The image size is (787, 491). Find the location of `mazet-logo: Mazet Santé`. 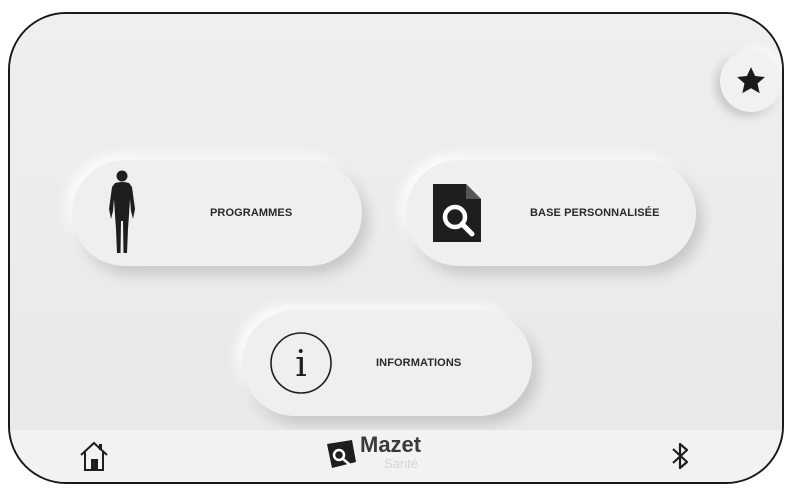

mazet-logo: Mazet Santé is located at coordinates (395, 455).